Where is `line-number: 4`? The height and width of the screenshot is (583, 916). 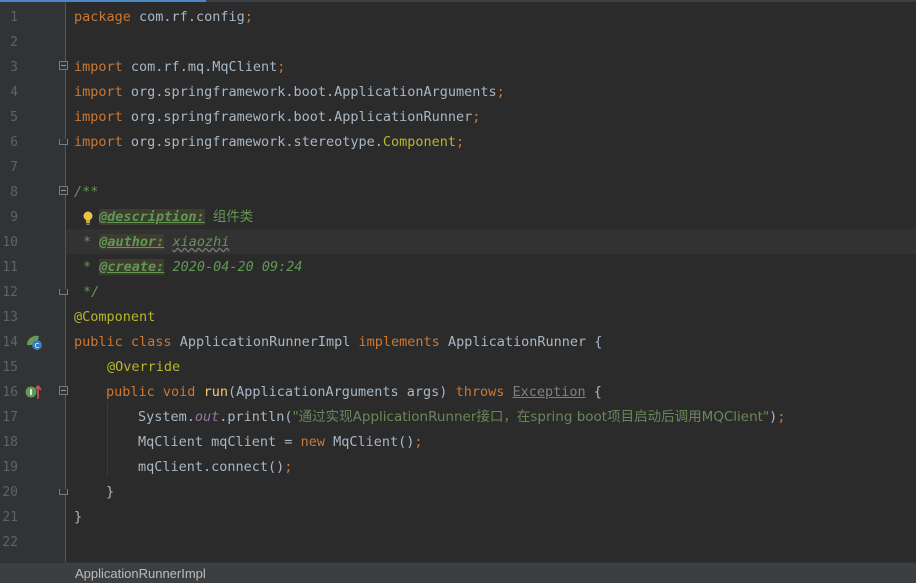
line-number: 4 is located at coordinates (14, 92).